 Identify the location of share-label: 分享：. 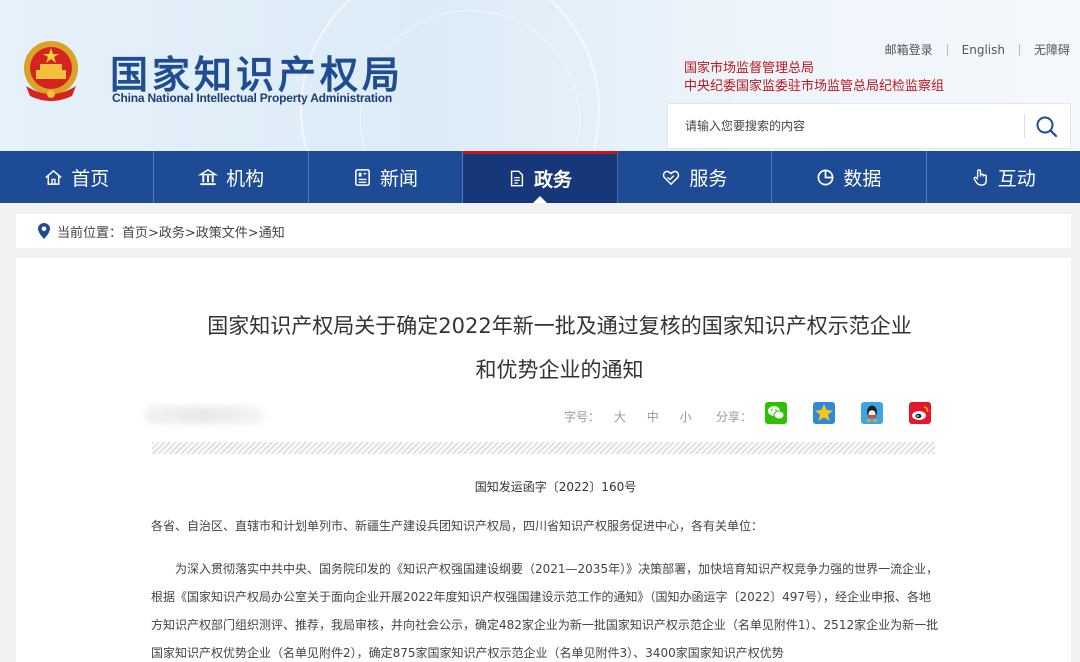
(734, 417).